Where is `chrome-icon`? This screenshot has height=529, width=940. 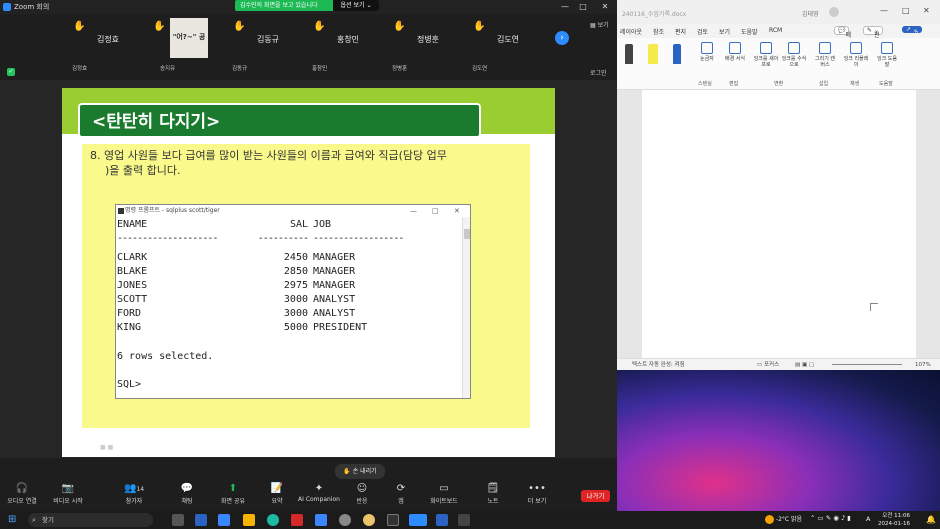
chrome-icon is located at coordinates (369, 520).